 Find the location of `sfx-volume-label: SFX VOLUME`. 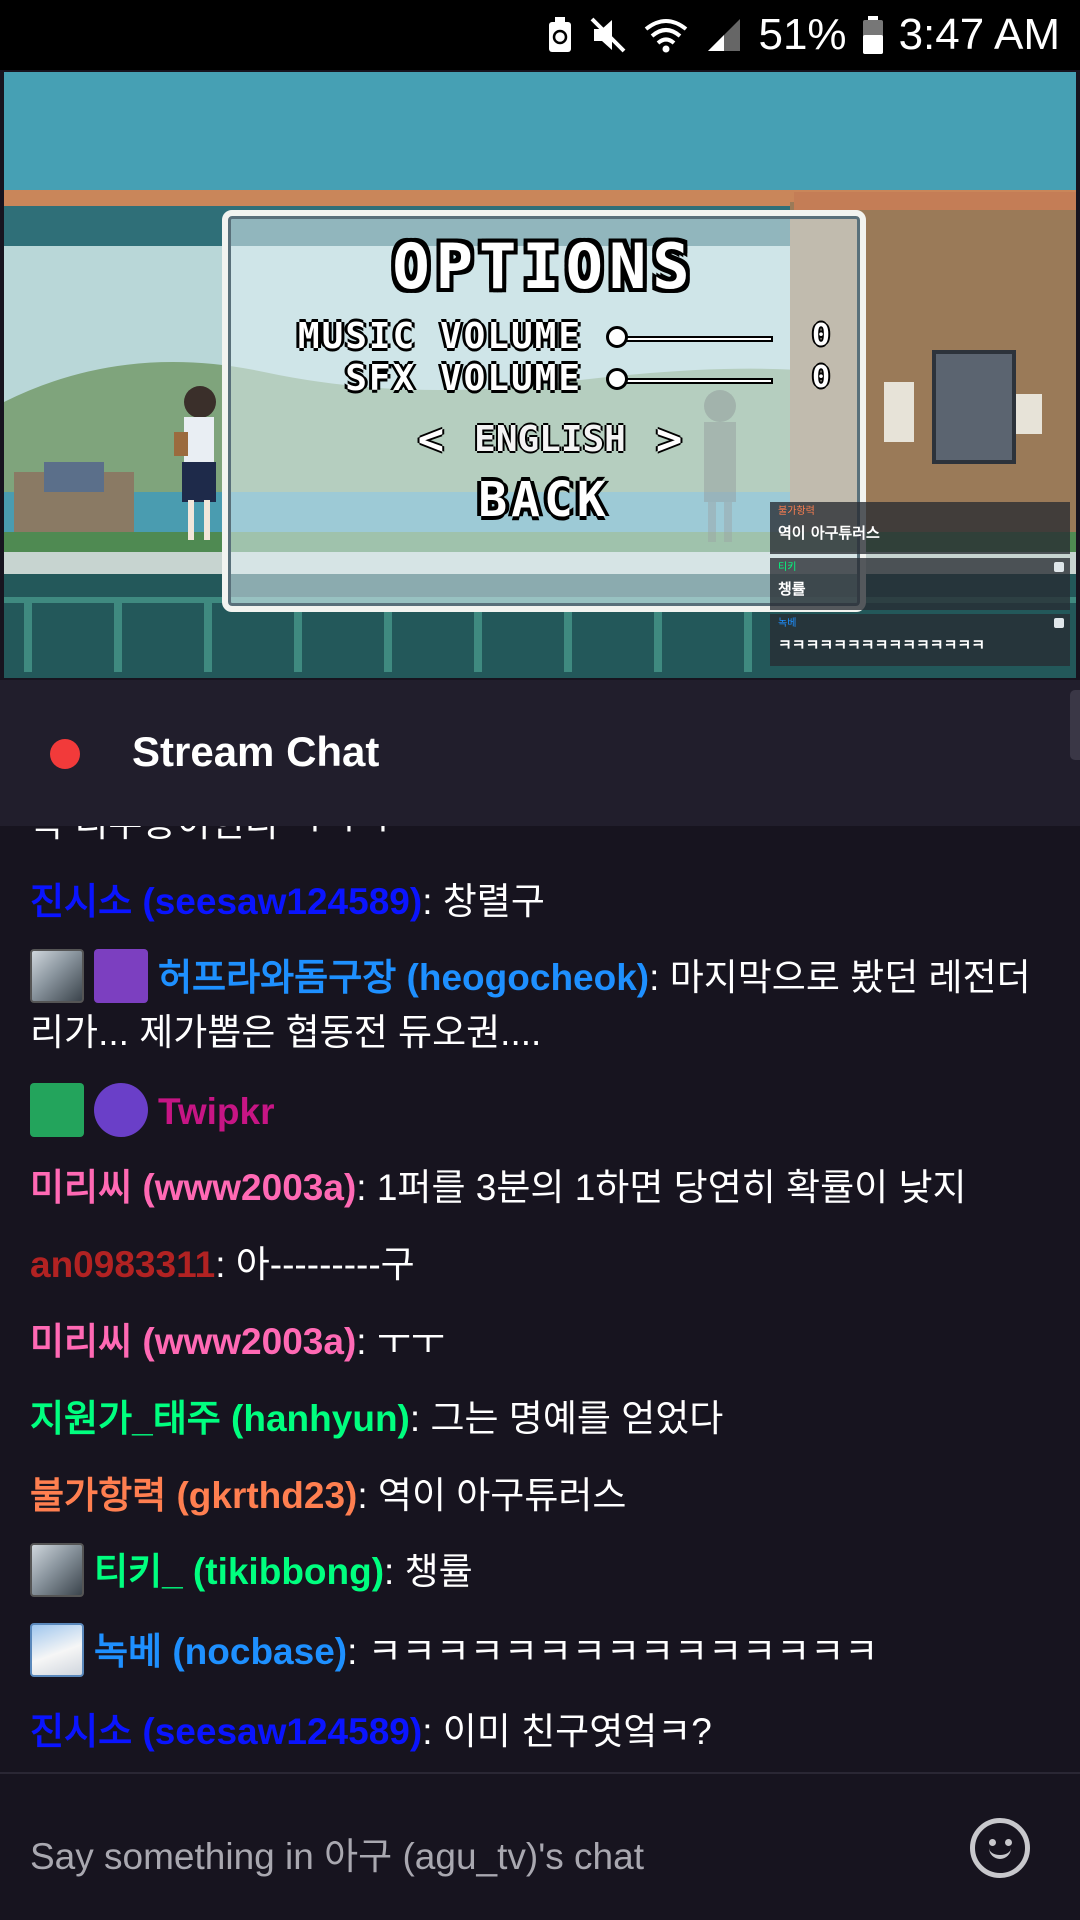

sfx-volume-label: SFX VOLUME is located at coordinates (463, 378).